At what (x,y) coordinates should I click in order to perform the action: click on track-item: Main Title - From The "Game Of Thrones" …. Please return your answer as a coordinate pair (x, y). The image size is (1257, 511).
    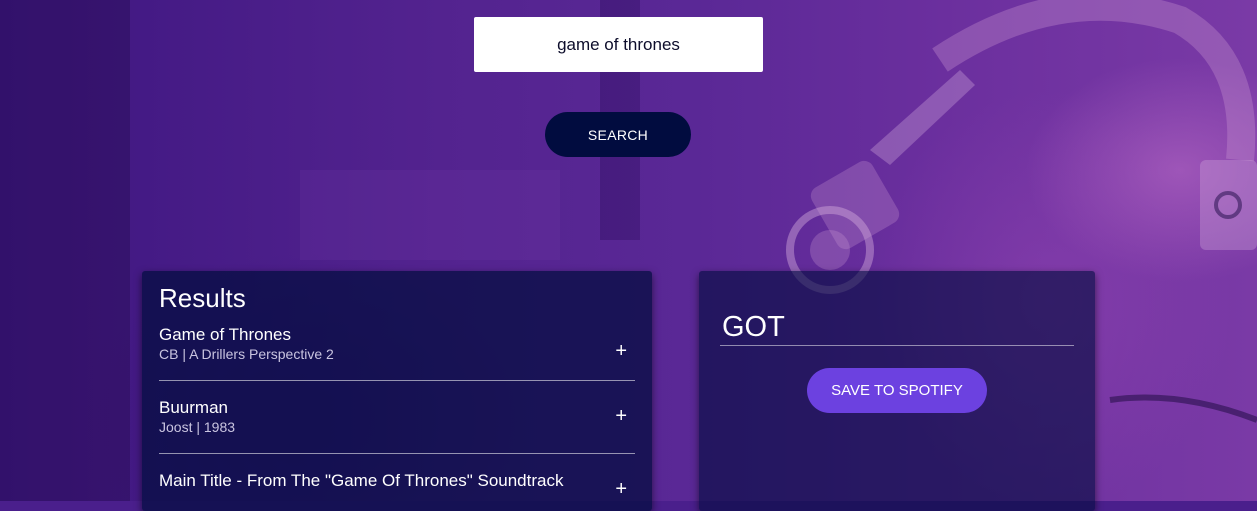
    Looking at the image, I should click on (397, 482).